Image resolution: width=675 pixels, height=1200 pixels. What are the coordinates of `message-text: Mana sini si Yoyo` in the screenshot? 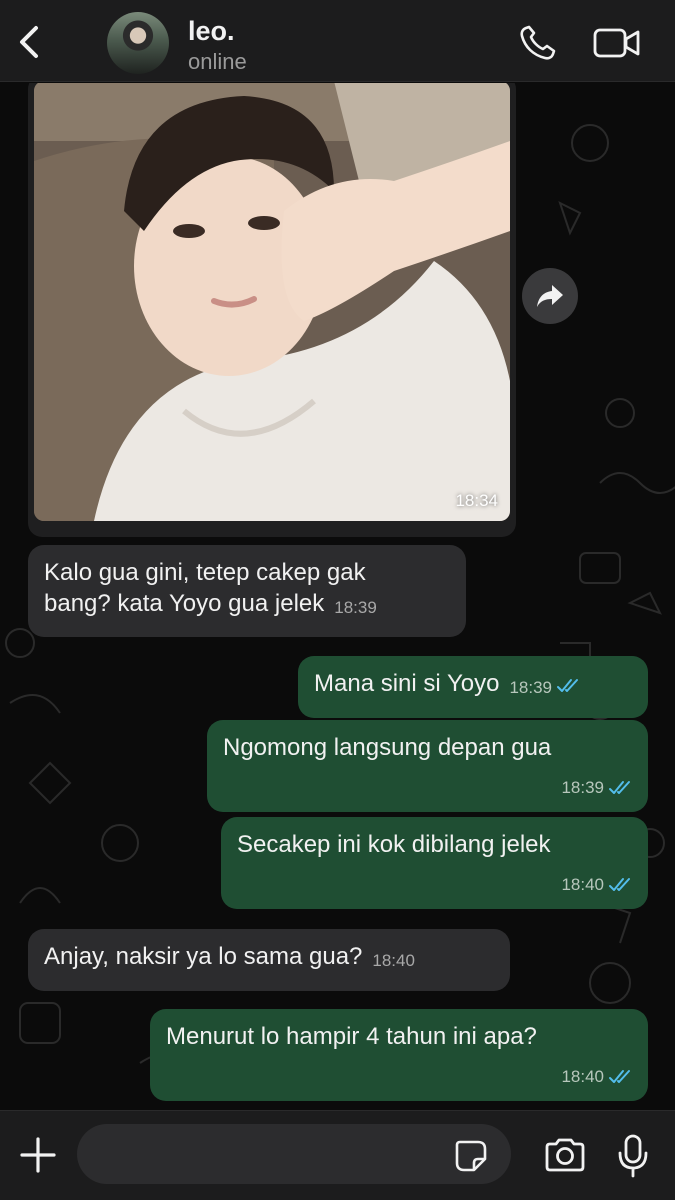 It's located at (407, 683).